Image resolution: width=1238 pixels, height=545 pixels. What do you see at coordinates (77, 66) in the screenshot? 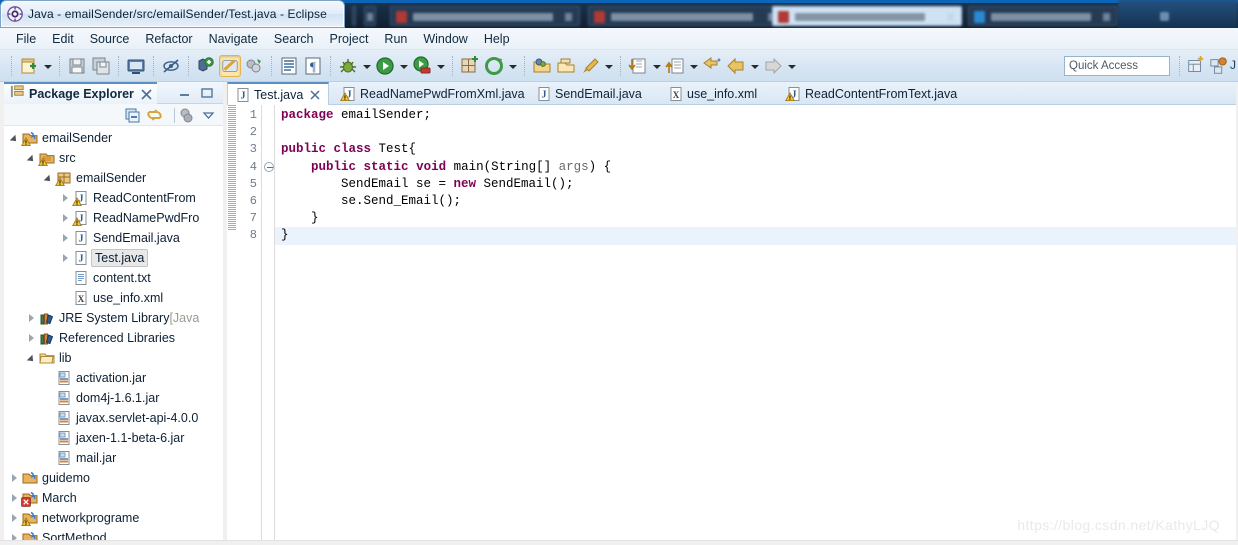
I see `save-icon` at bounding box center [77, 66].